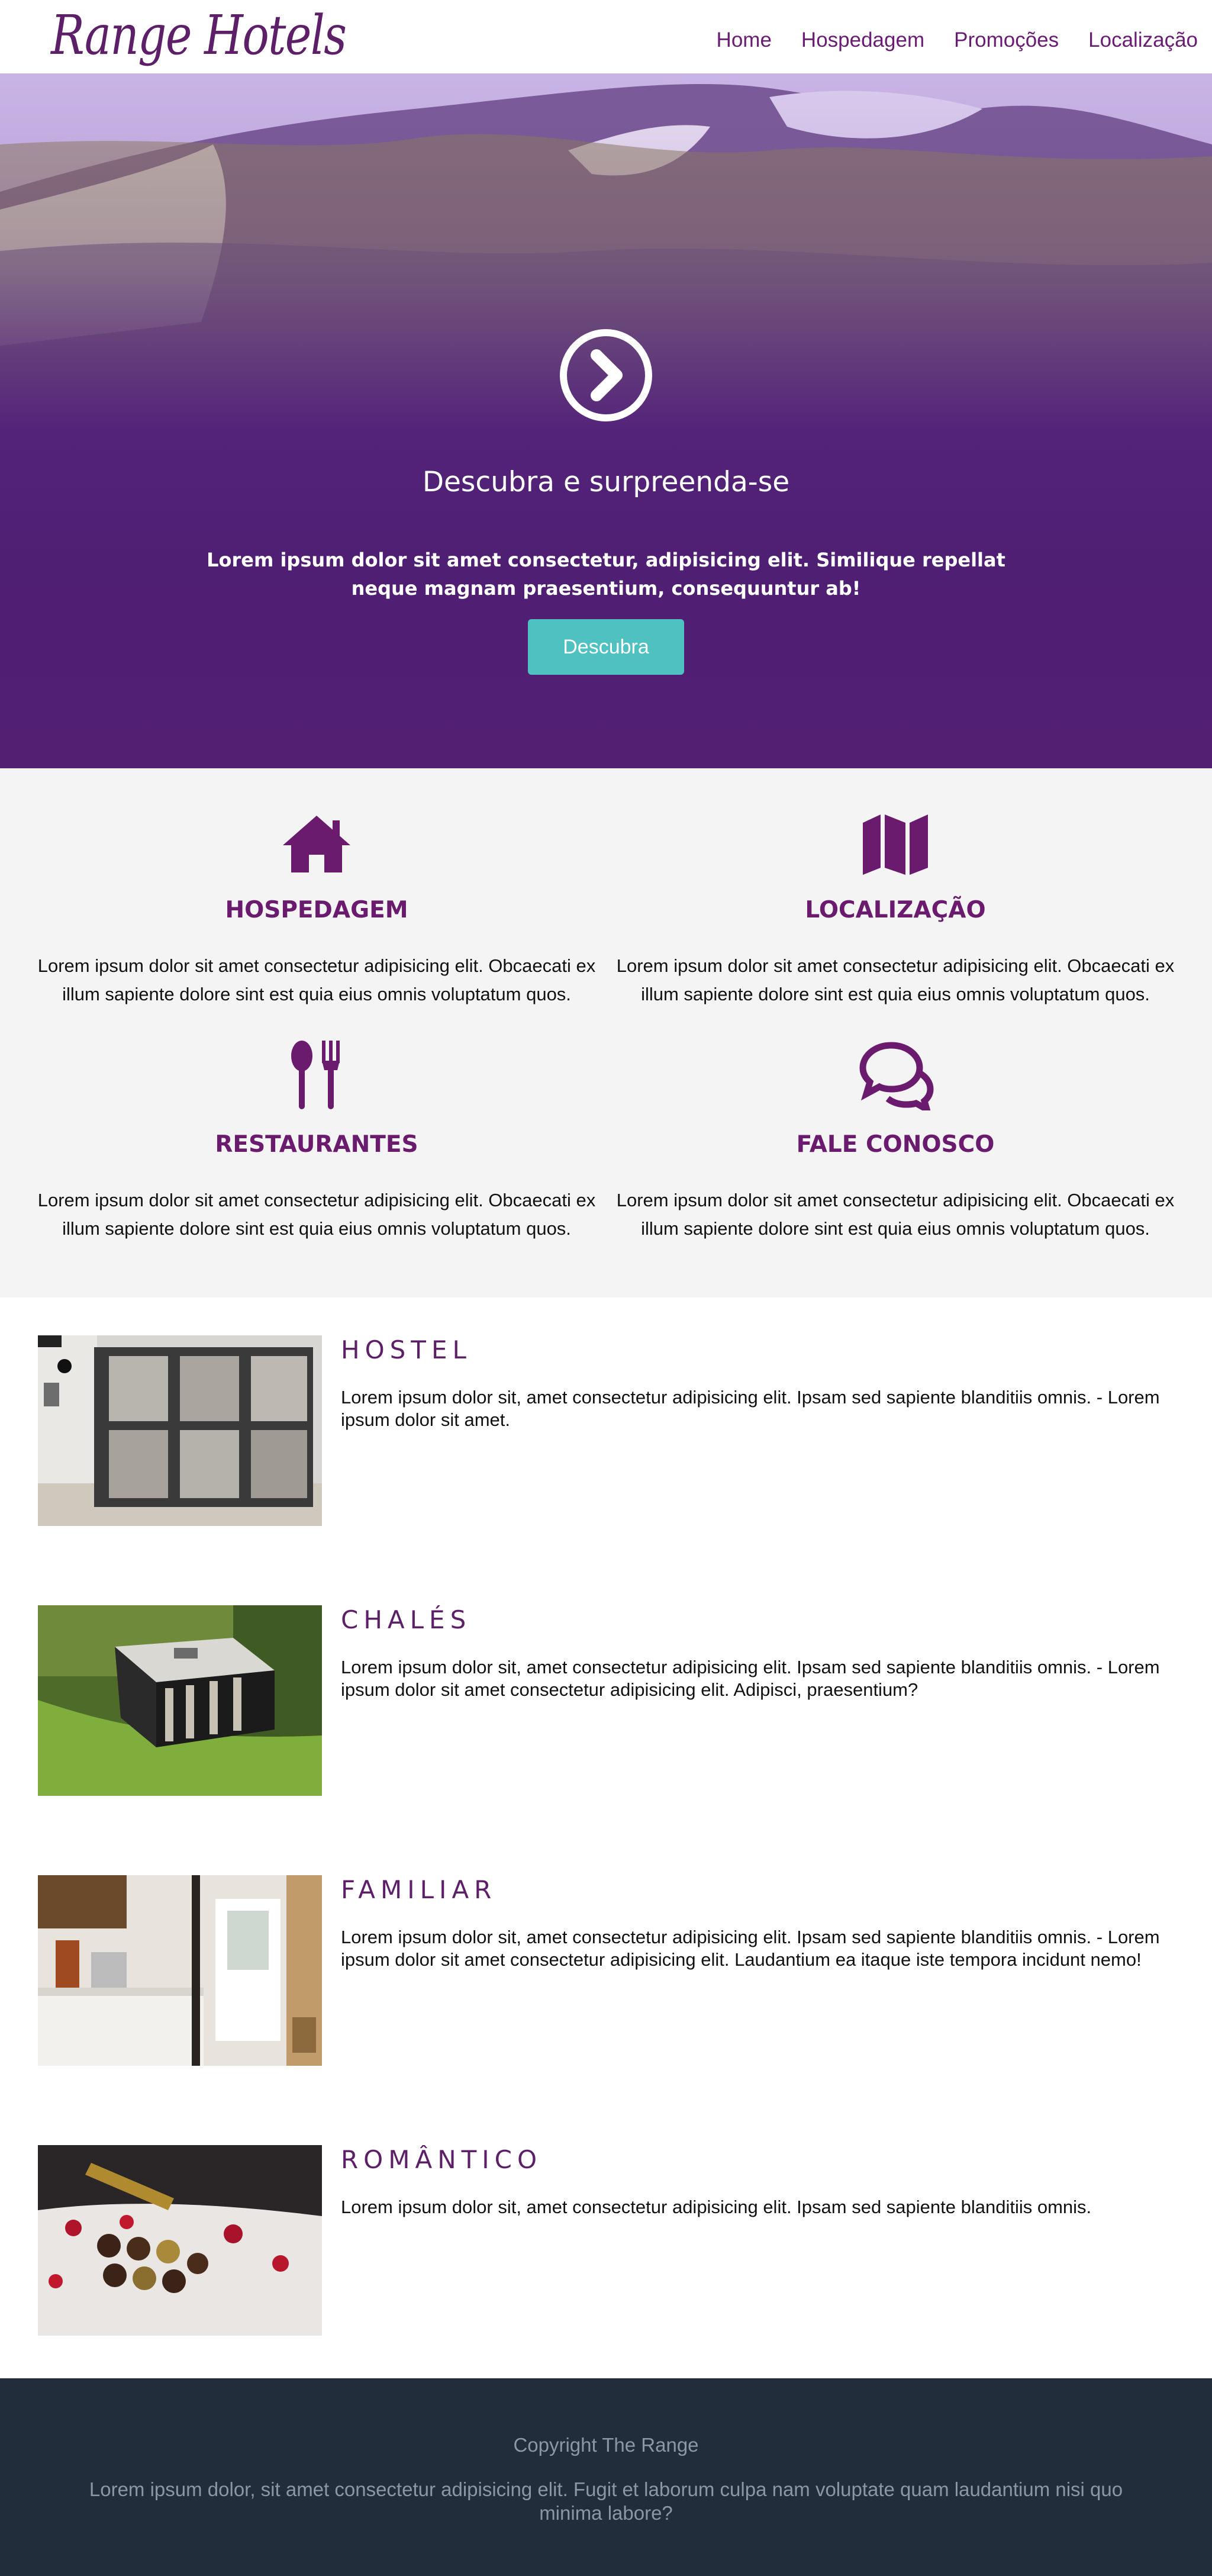 Image resolution: width=1212 pixels, height=2576 pixels. What do you see at coordinates (744, 40) in the screenshot?
I see `nav-link-home: Home` at bounding box center [744, 40].